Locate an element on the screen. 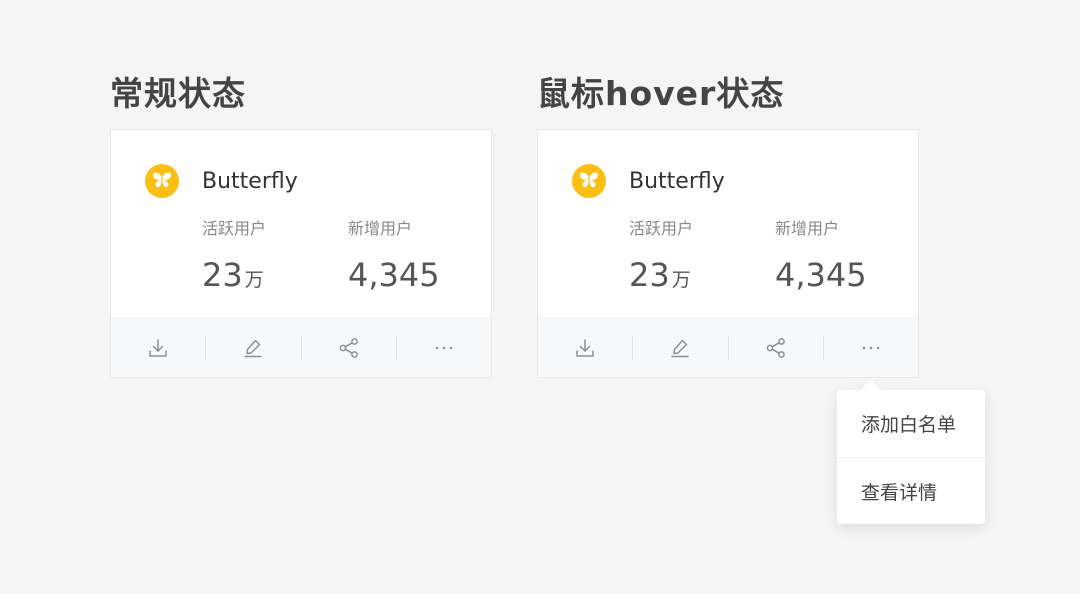  section-title-hover: 鼠标hover状态 is located at coordinates (661, 93).